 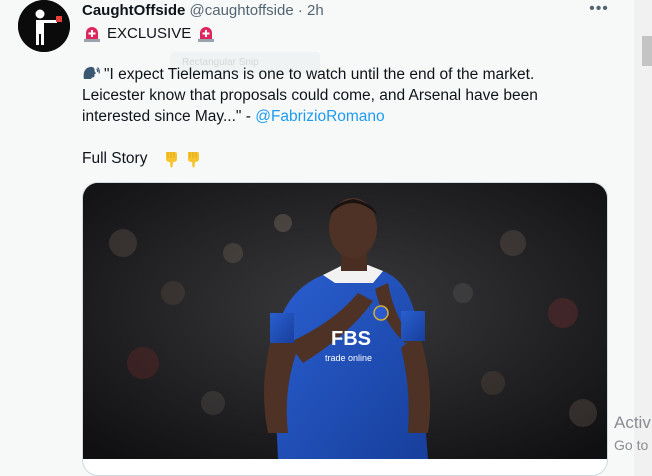 I want to click on author-avatar, so click(x=44, y=26).